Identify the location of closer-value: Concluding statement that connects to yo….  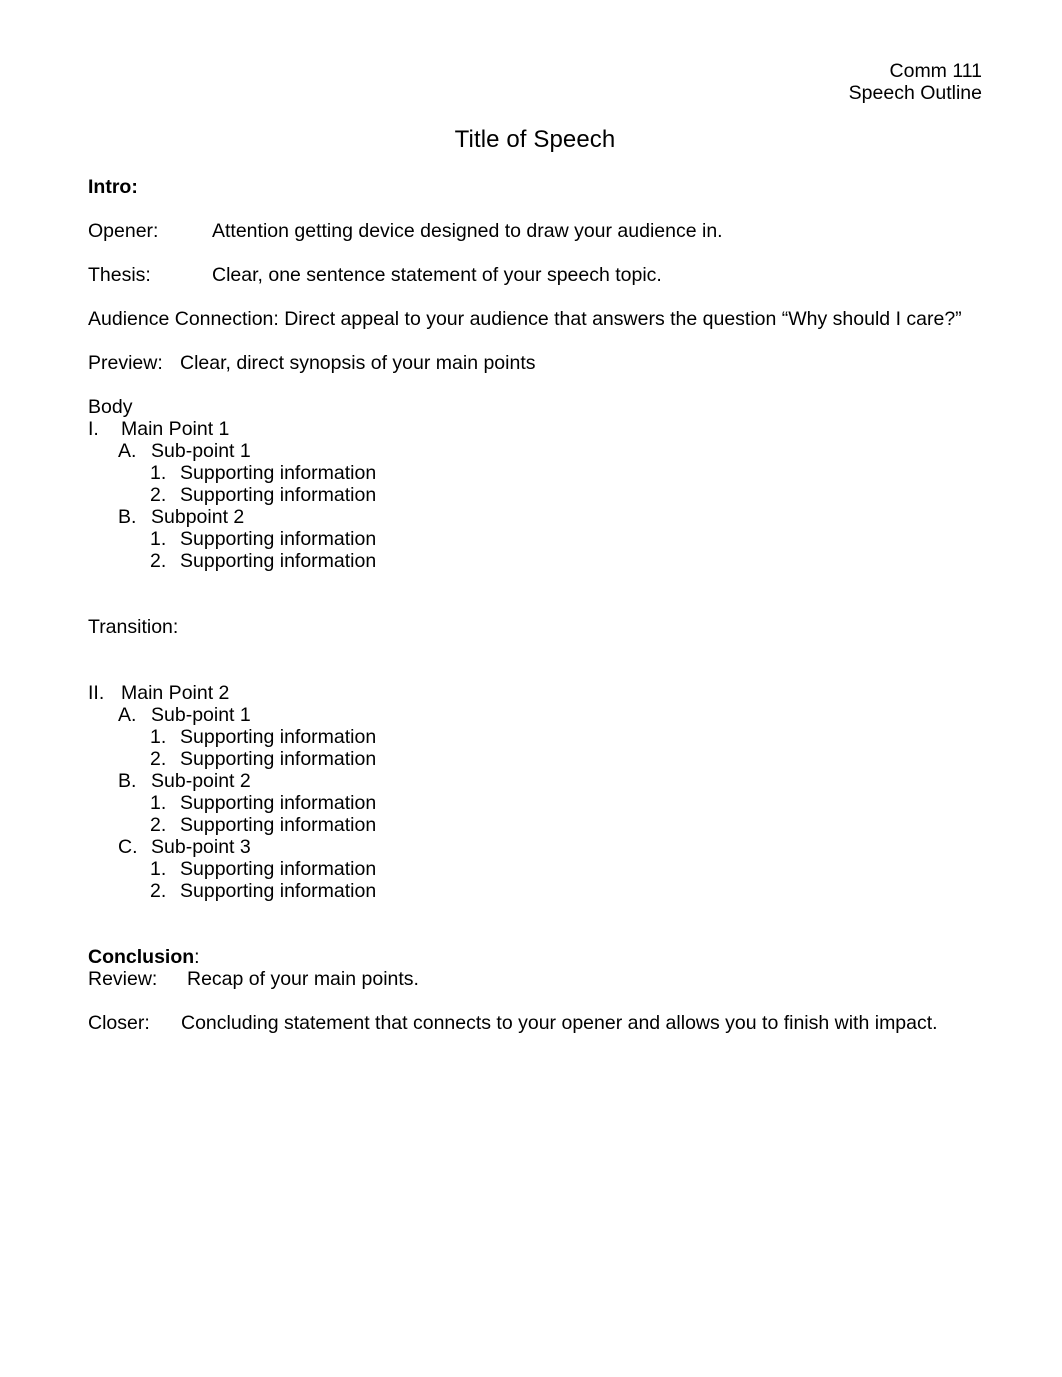
(559, 1023).